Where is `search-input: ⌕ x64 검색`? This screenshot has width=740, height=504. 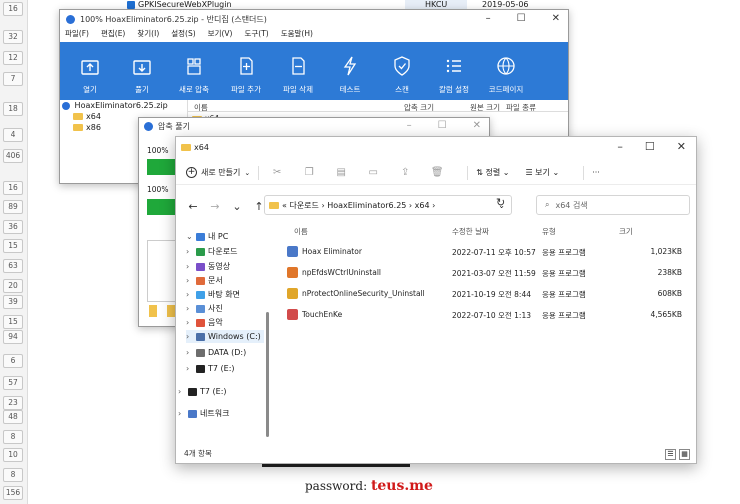
search-input: ⌕ x64 검색 is located at coordinates (613, 205).